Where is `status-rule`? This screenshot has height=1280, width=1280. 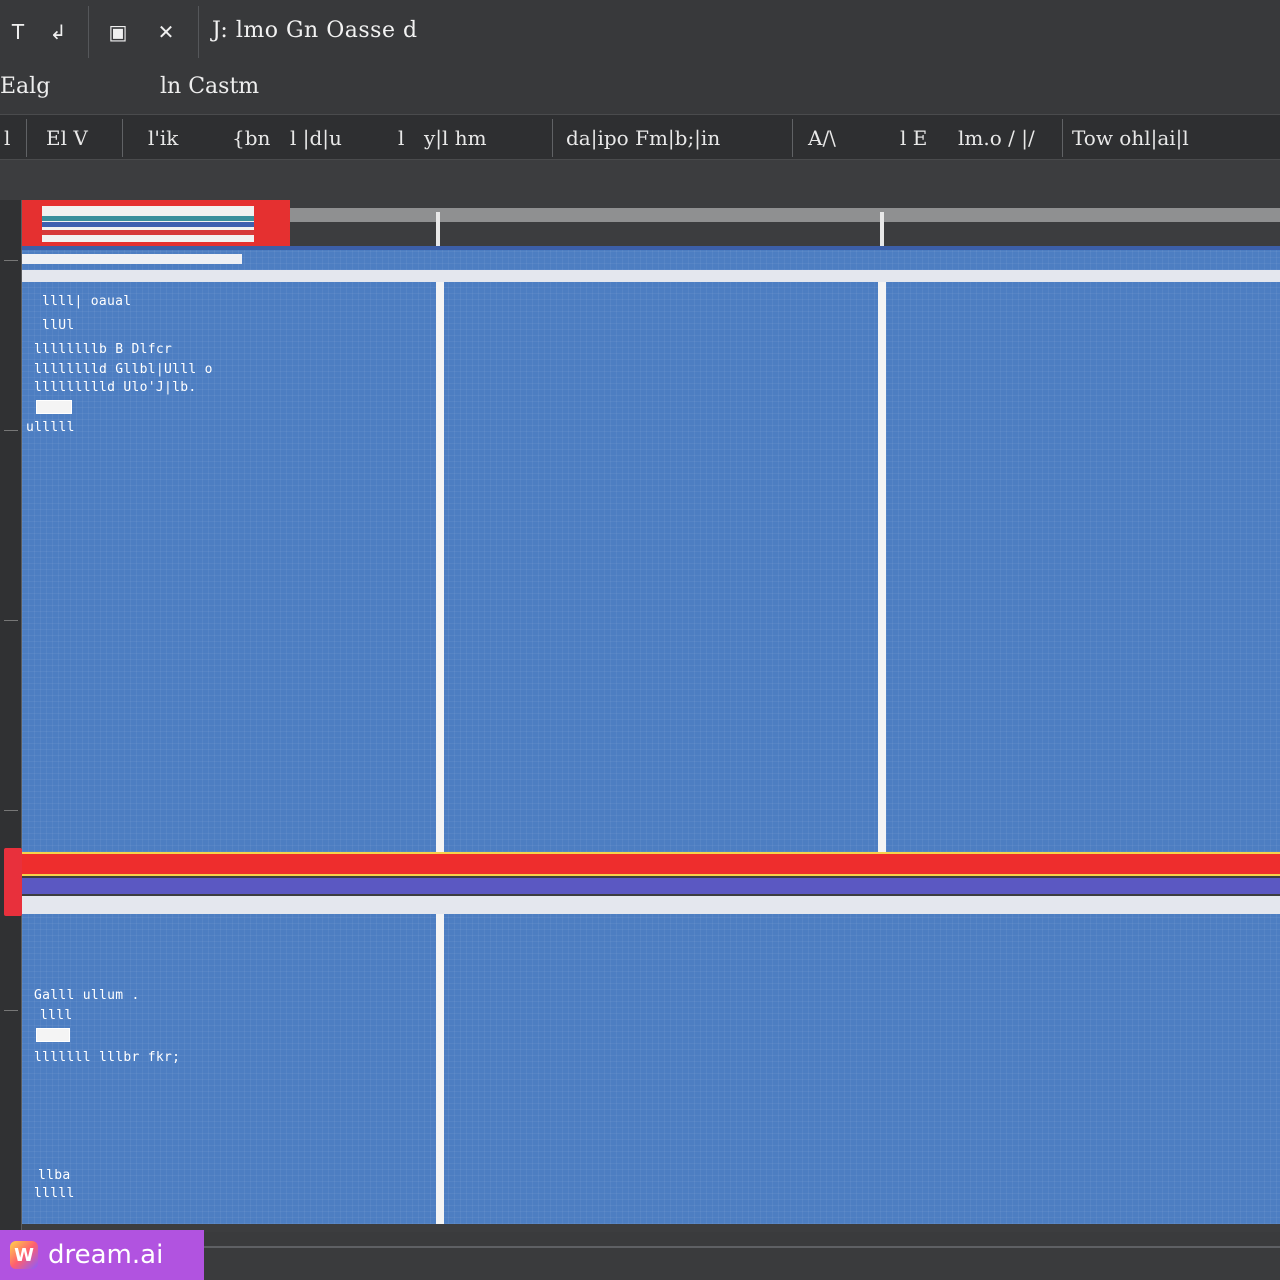
status-rule is located at coordinates (740, 1247).